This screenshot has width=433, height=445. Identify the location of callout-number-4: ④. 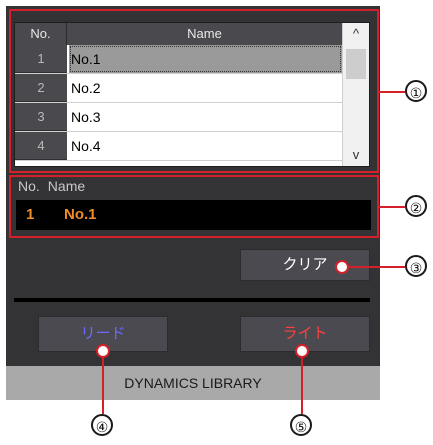
(102, 425).